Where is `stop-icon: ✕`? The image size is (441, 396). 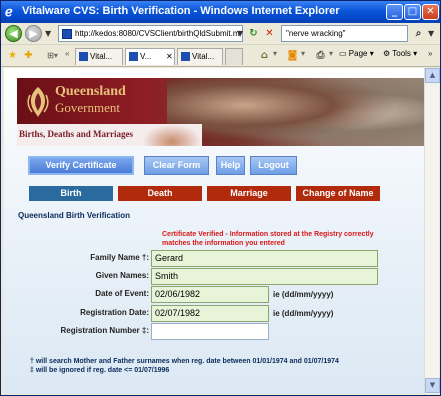 stop-icon: ✕ is located at coordinates (269, 33).